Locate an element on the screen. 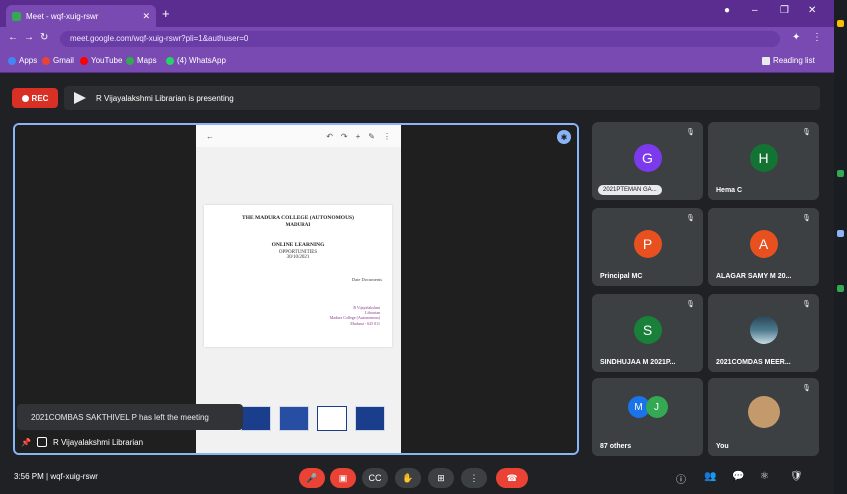 This screenshot has width=847, height=494. host-controls-icon: 🛡 is located at coordinates (796, 476).